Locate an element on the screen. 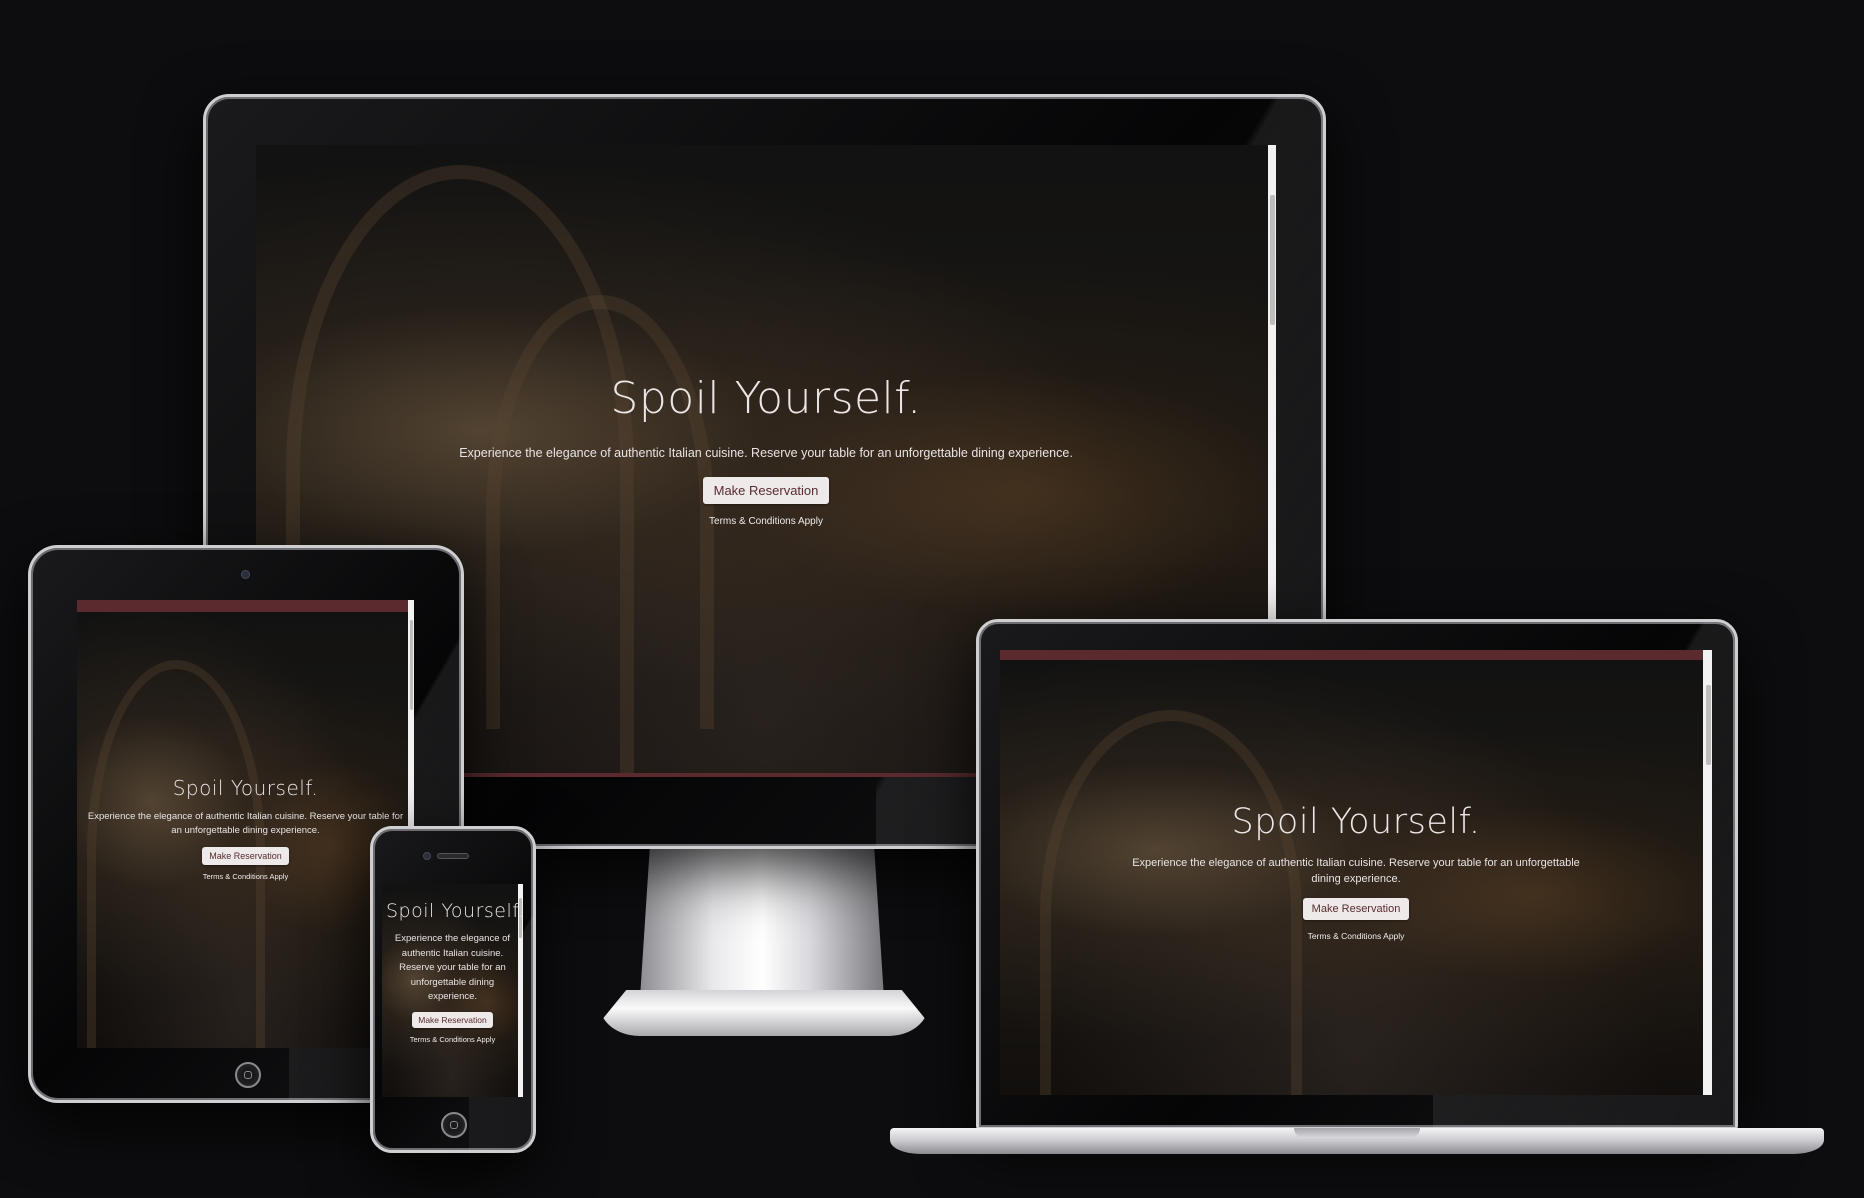 Image resolution: width=1864 pixels, height=1198 pixels. monitor-stand-base is located at coordinates (764, 1013).